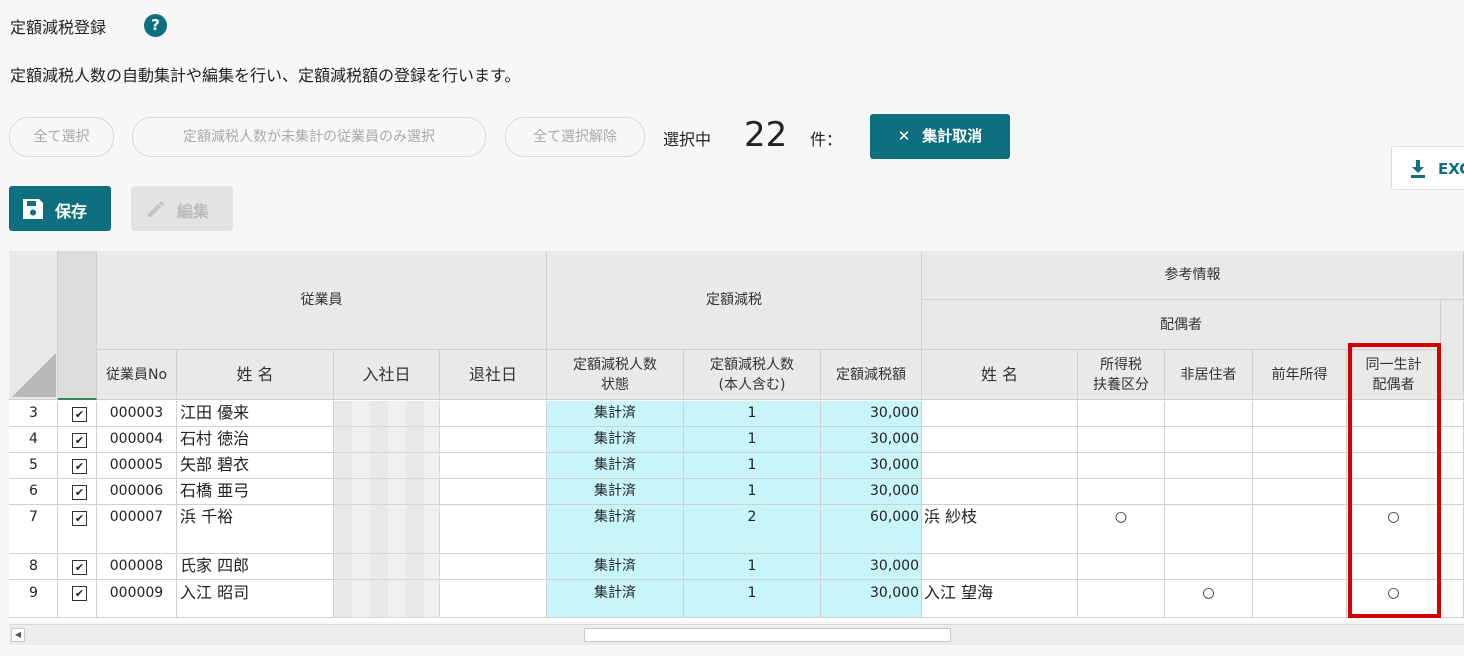  Describe the element at coordinates (1300, 375) in the screenshot. I see `col-prev-income: 前年所得` at that location.